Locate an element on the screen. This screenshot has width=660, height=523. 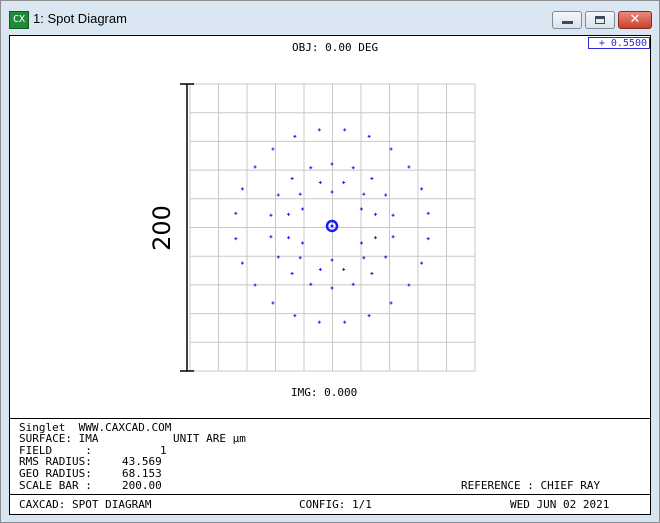
unit-label: UNIT ARE µm is located at coordinates (209, 438).